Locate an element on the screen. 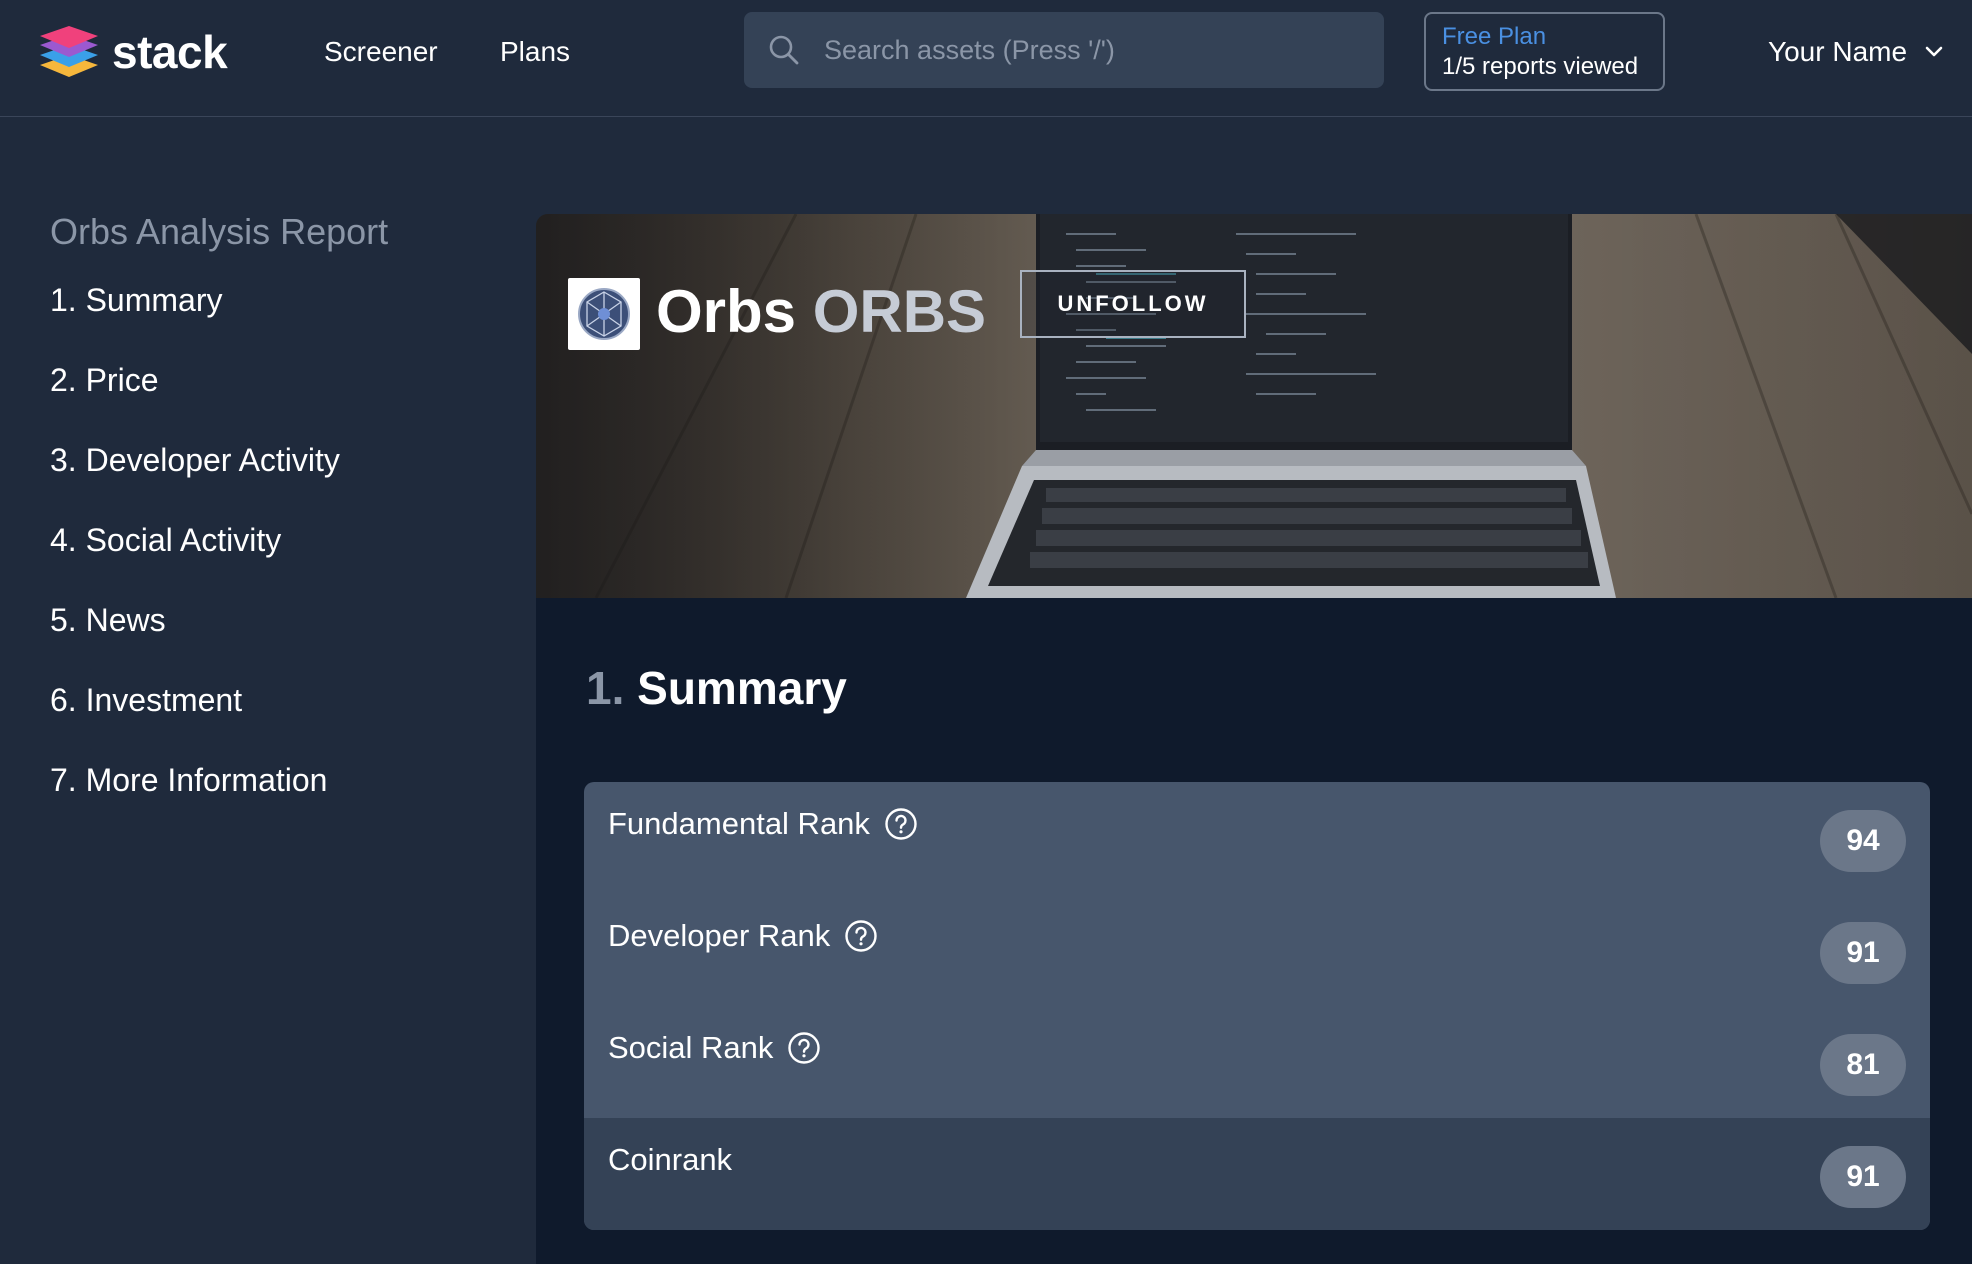  asset-ticker: ORBS is located at coordinates (899, 311).